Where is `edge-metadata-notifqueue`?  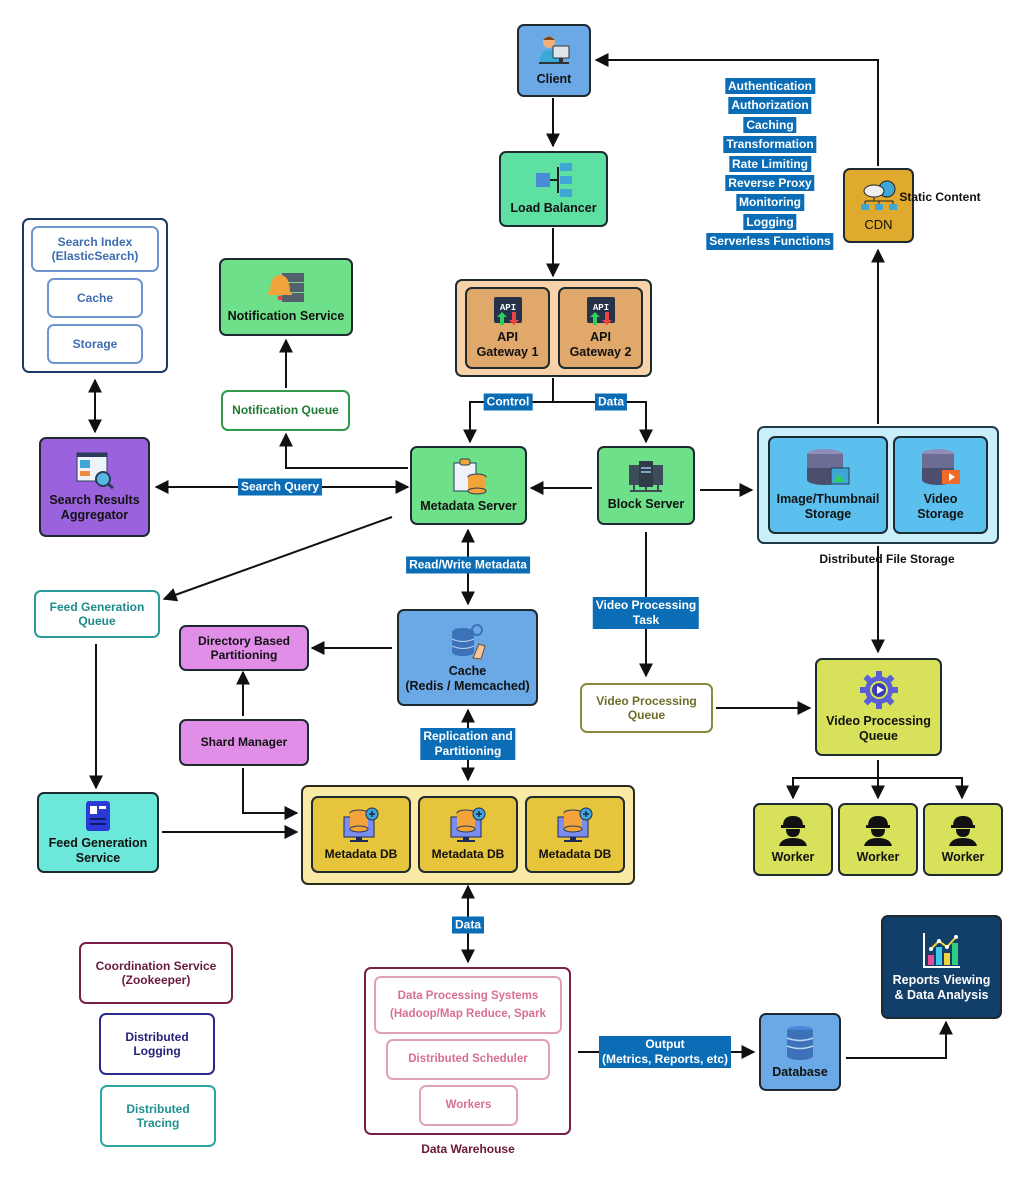 edge-metadata-notifqueue is located at coordinates (343, 450).